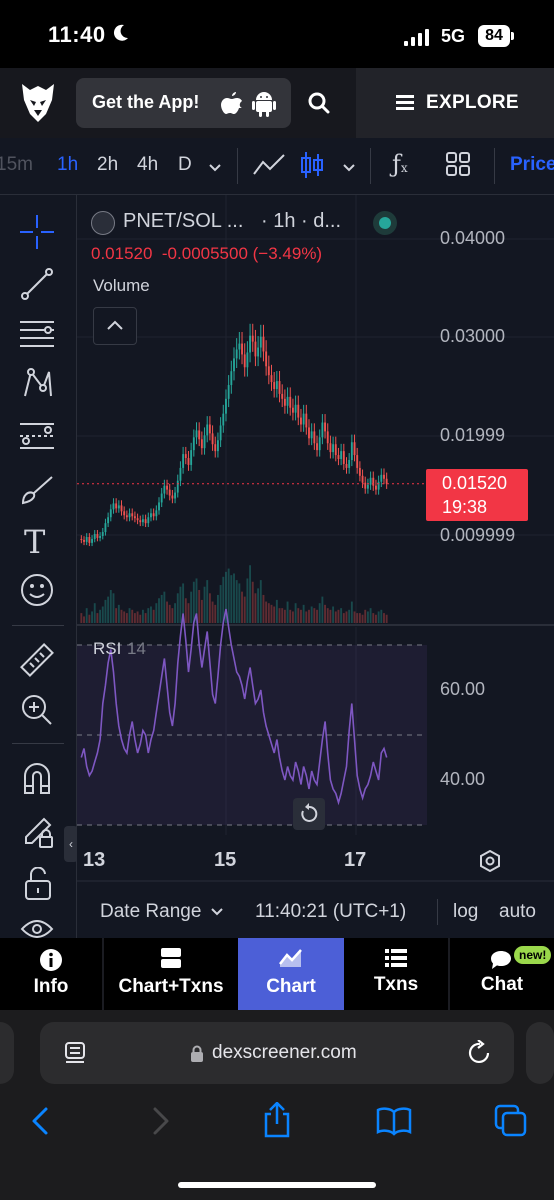  I want to click on indicators-fx-icon: ƒx, so click(400, 164).